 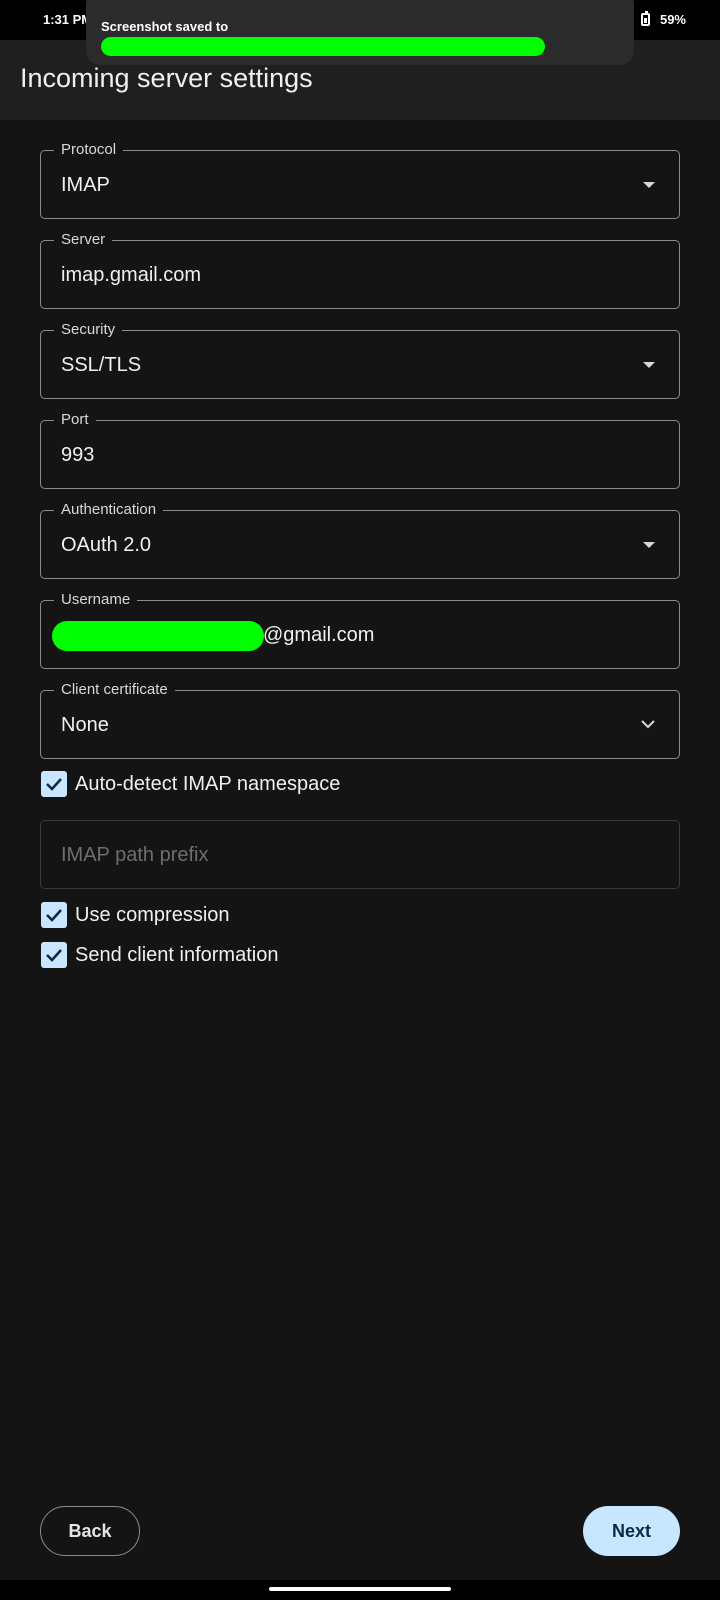 I want to click on send-client-info-row: Send client information, so click(x=159, y=955).